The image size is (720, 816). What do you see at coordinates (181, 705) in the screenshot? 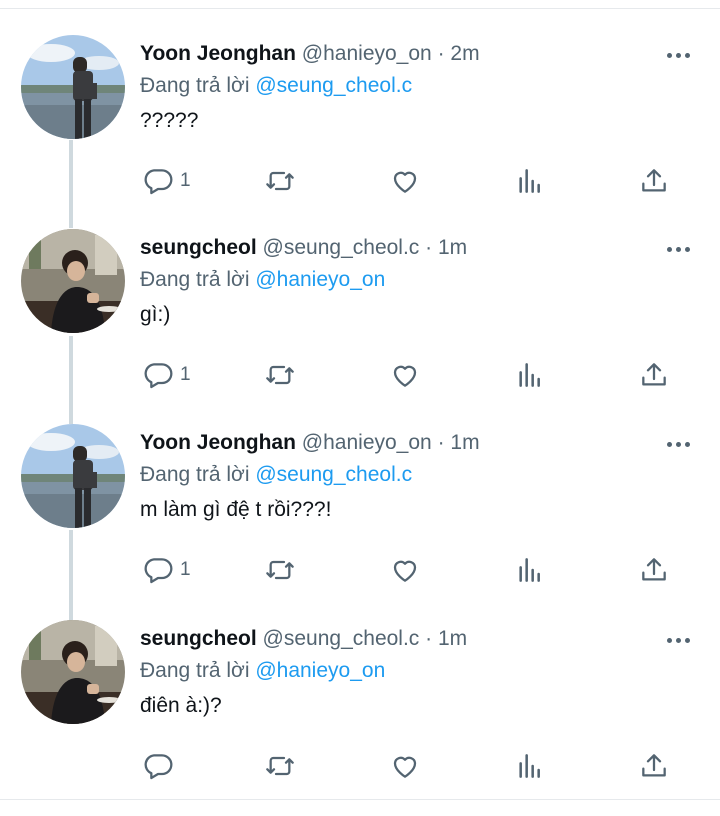
I see `tweet-text: điên à:)?` at bounding box center [181, 705].